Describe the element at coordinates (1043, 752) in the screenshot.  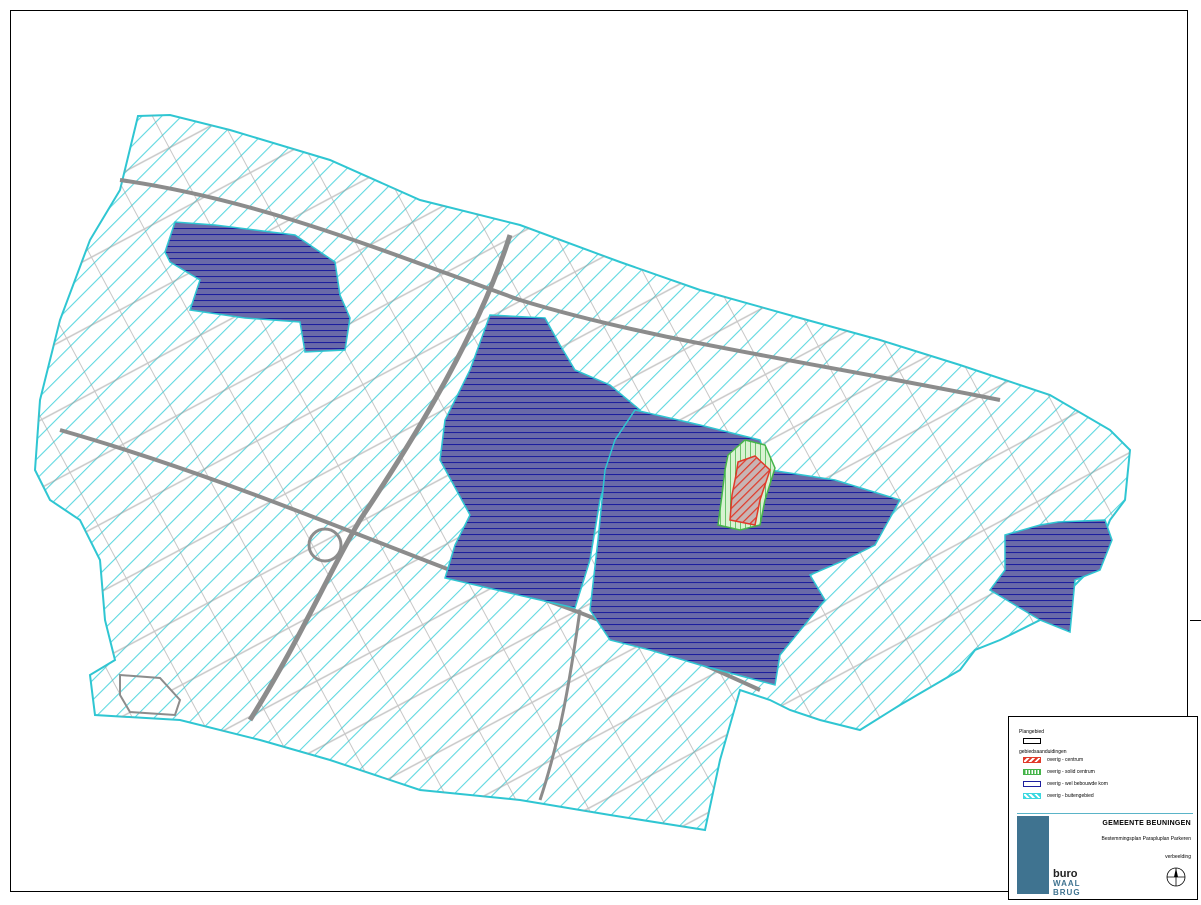
I see `legend-section: gebiedsaanduidingen` at that location.